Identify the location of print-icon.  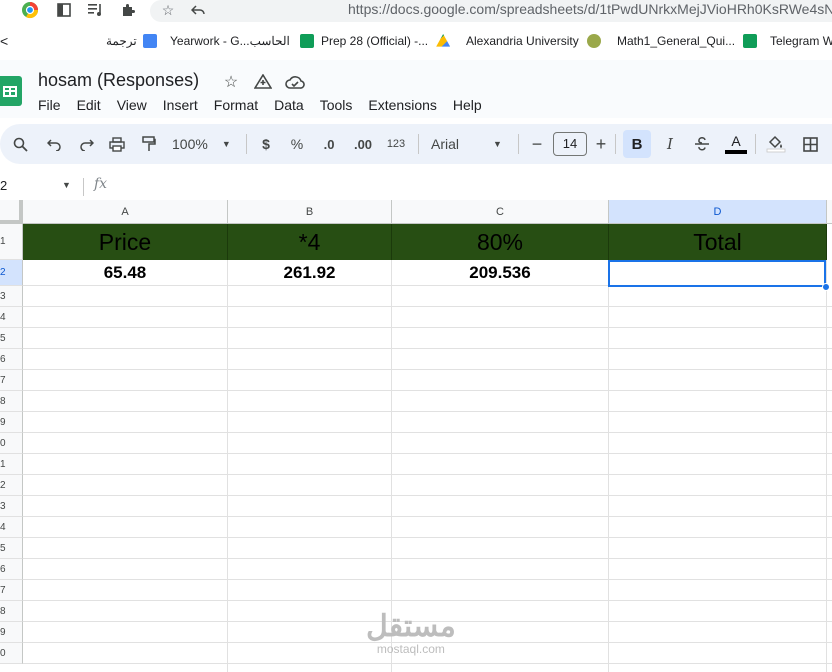
(117, 144).